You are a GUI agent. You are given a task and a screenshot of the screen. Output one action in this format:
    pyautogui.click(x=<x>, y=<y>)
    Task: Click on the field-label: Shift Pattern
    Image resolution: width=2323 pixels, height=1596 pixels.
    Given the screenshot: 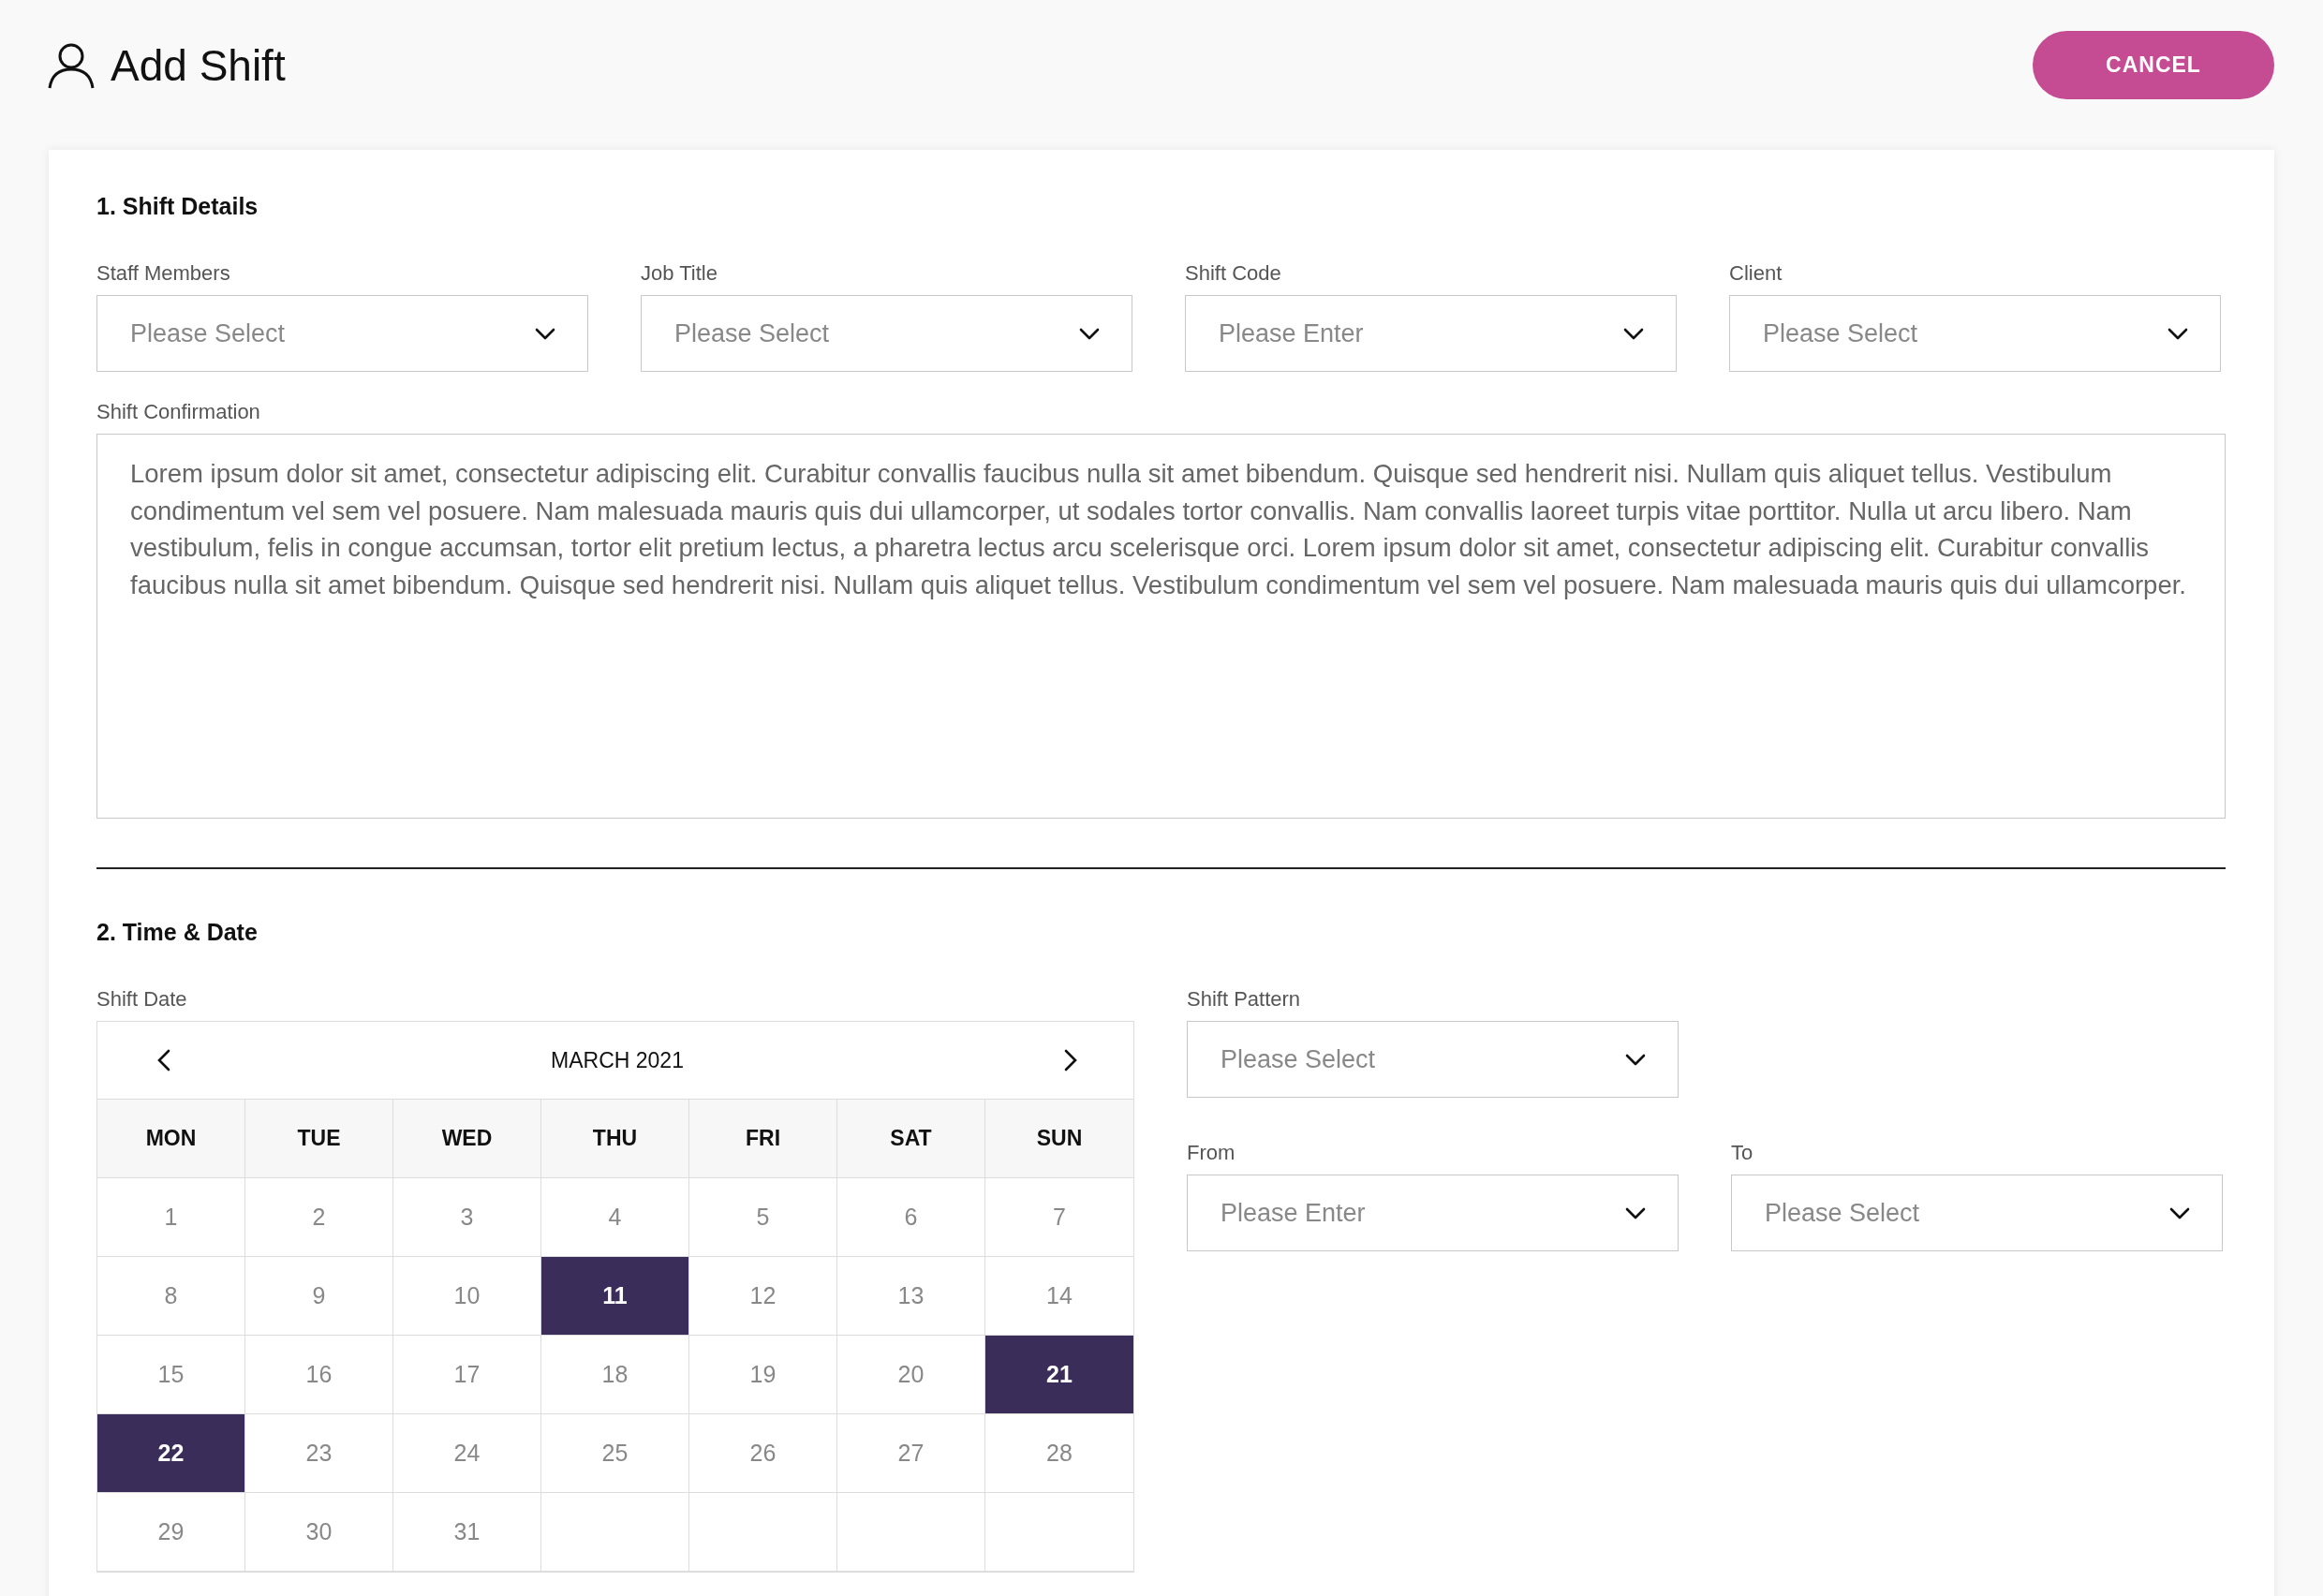 What is the action you would take?
    pyautogui.click(x=1244, y=999)
    